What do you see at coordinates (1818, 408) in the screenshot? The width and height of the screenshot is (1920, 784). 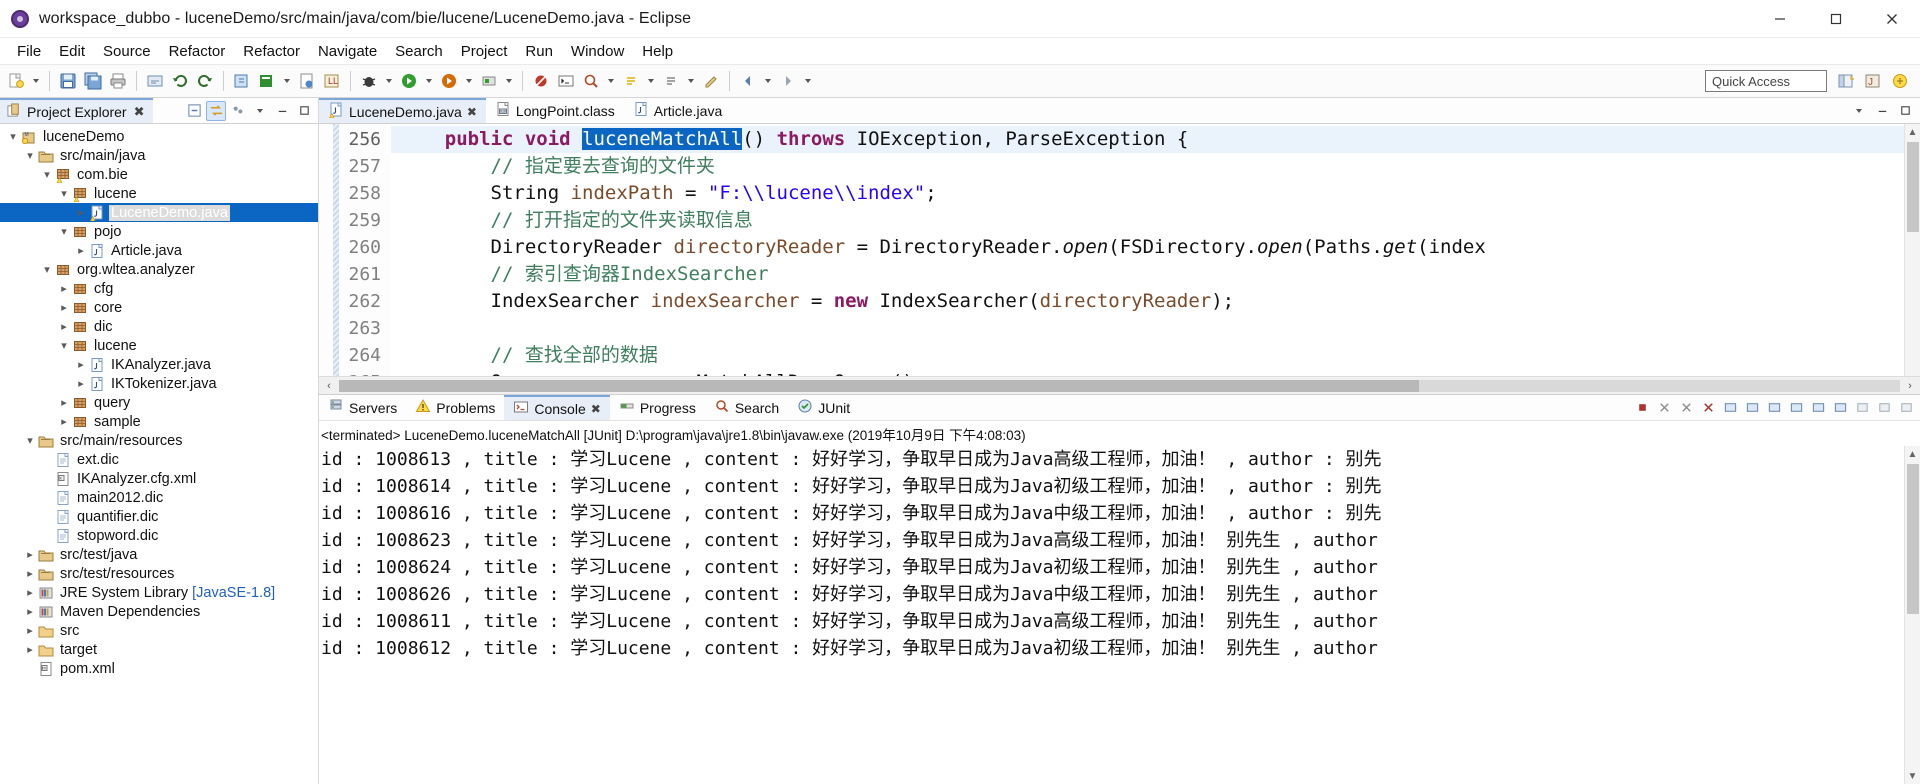 I see `display-selected-console-icon` at bounding box center [1818, 408].